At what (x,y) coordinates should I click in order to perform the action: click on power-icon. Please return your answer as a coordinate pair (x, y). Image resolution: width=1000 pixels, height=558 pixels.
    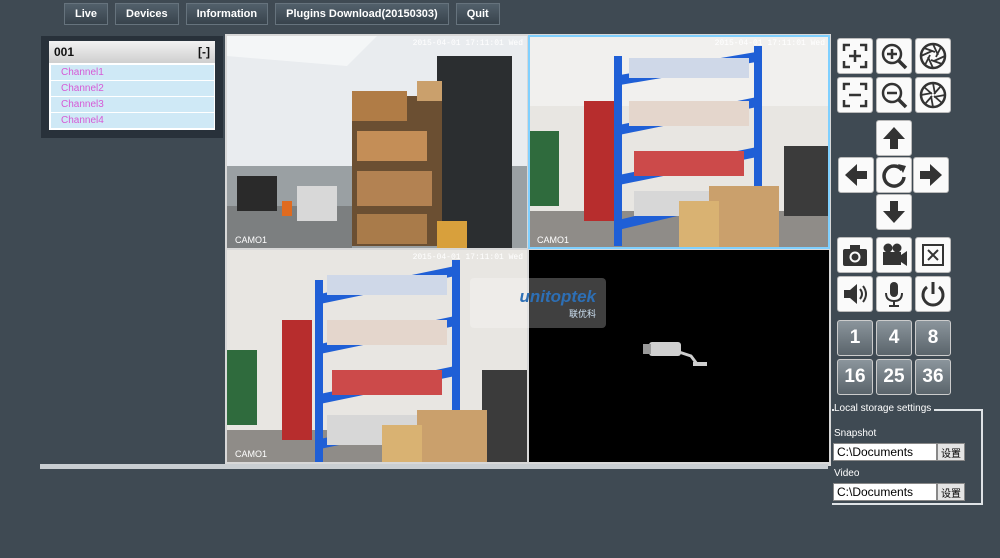
    Looking at the image, I should click on (933, 294).